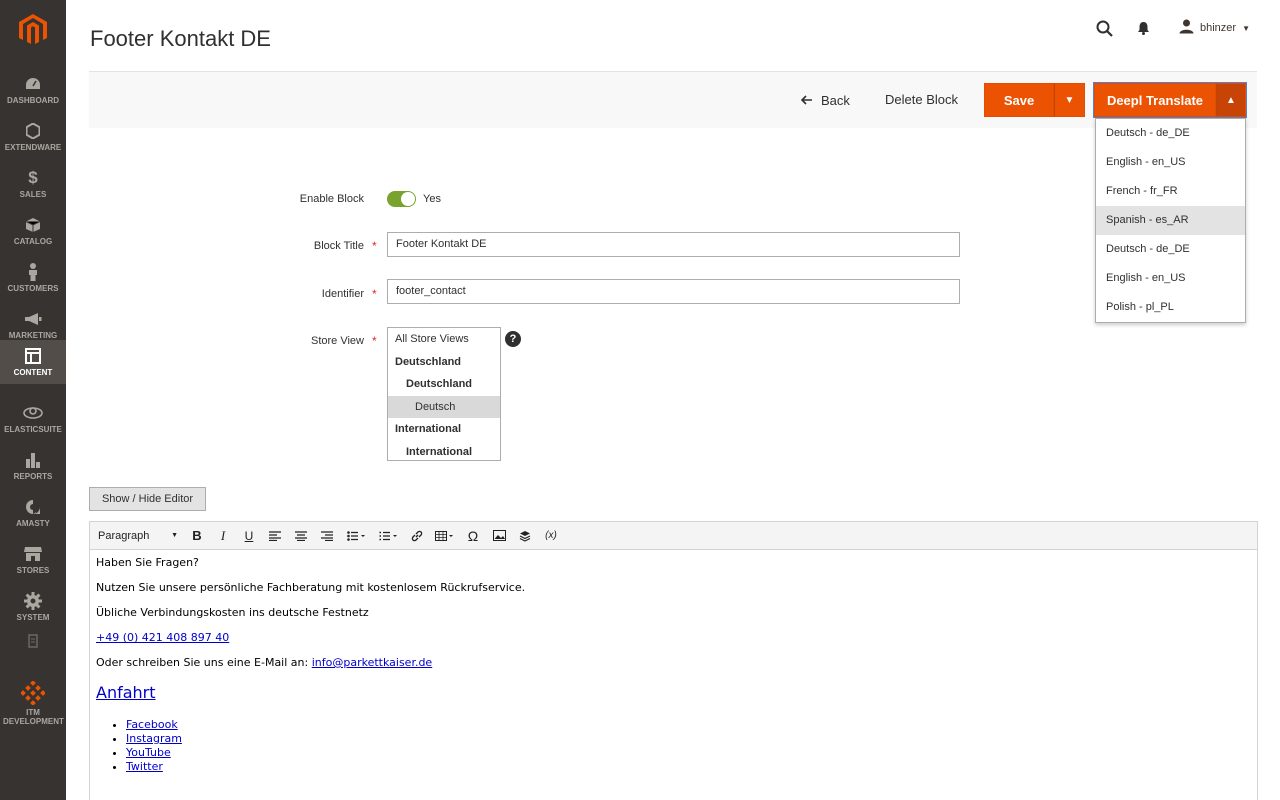 The width and height of the screenshot is (1280, 800). Describe the element at coordinates (417, 536) in the screenshot. I see `link-icon` at that location.